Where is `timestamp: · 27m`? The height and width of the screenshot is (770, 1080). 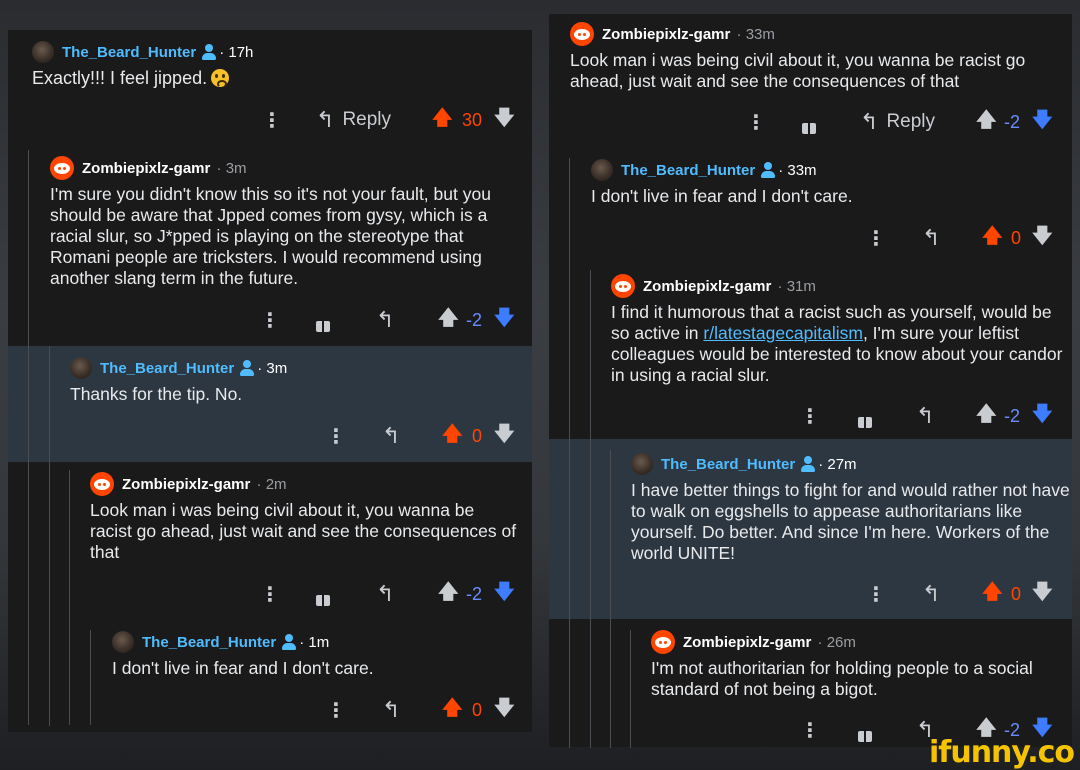 timestamp: · 27m is located at coordinates (837, 464).